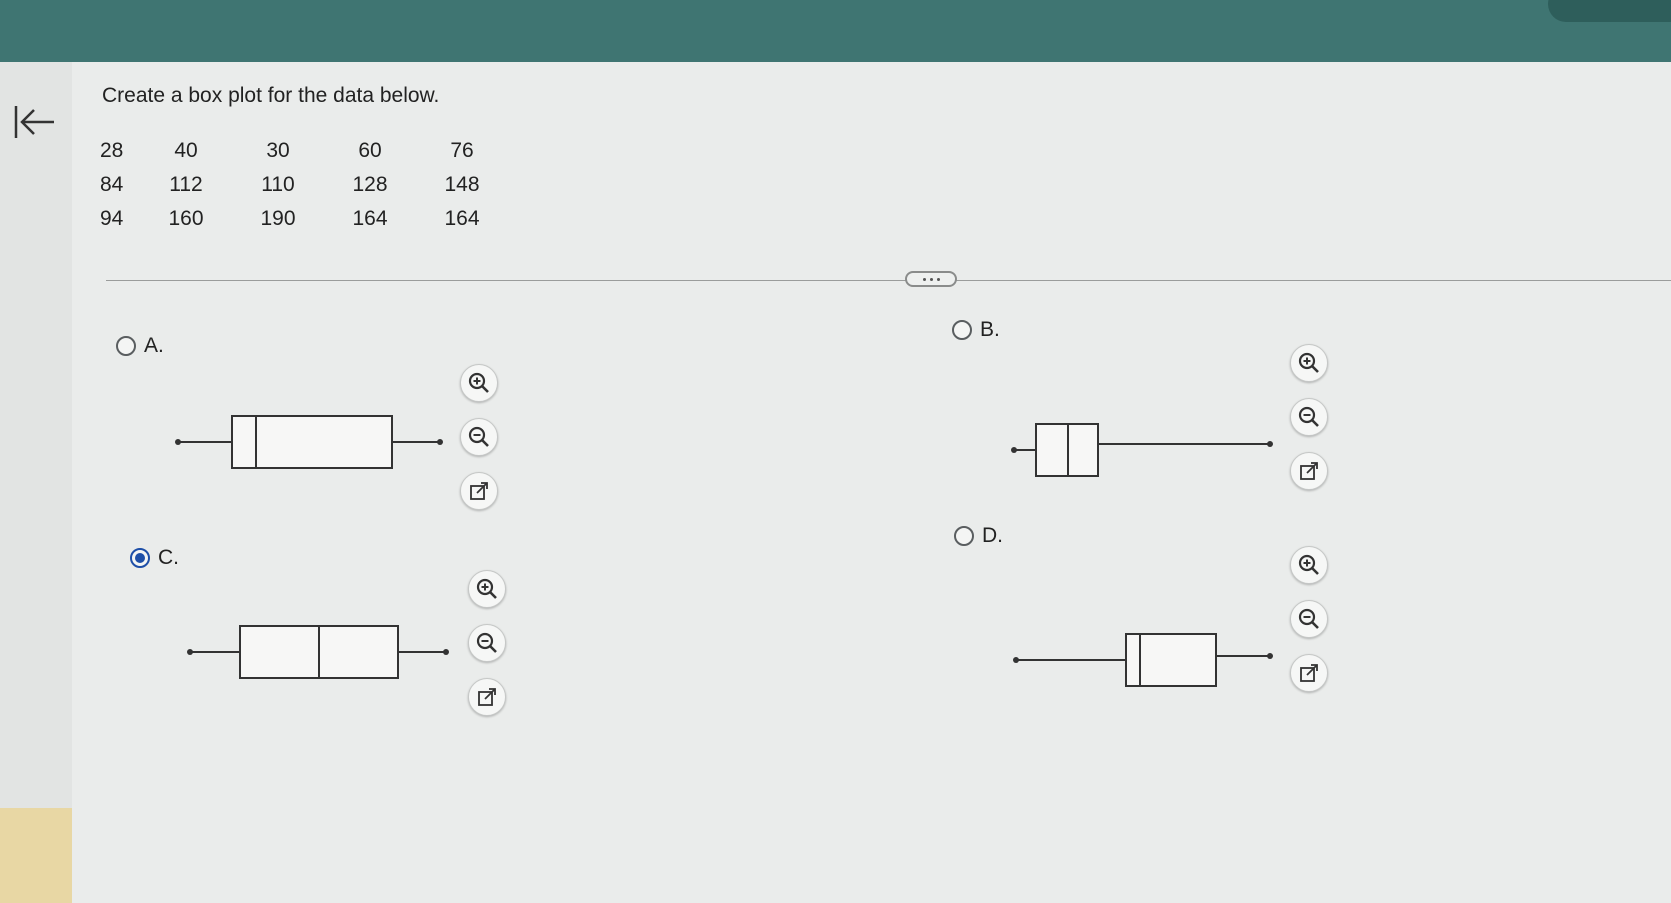  What do you see at coordinates (888, 280) in the screenshot?
I see `section-divider` at bounding box center [888, 280].